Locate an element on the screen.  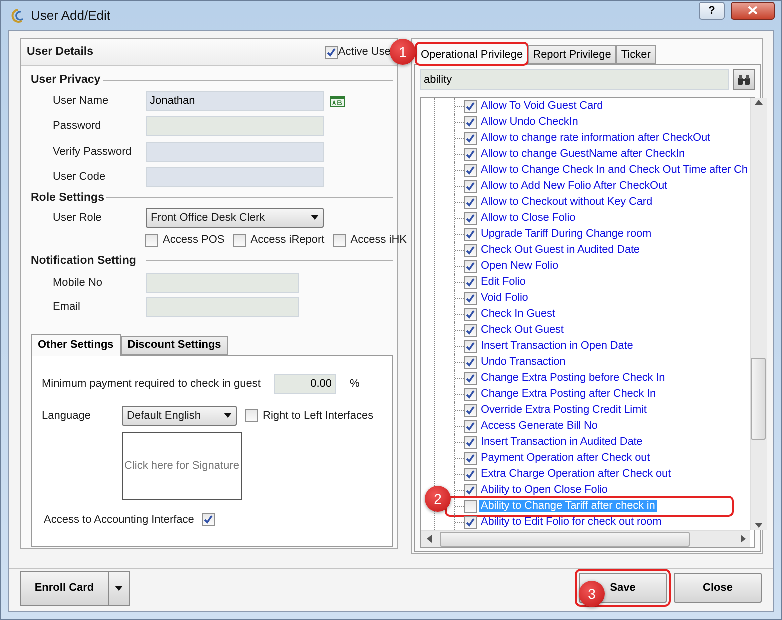
tree-item: Override Extra Posting Credit Limit is located at coordinates (564, 410).